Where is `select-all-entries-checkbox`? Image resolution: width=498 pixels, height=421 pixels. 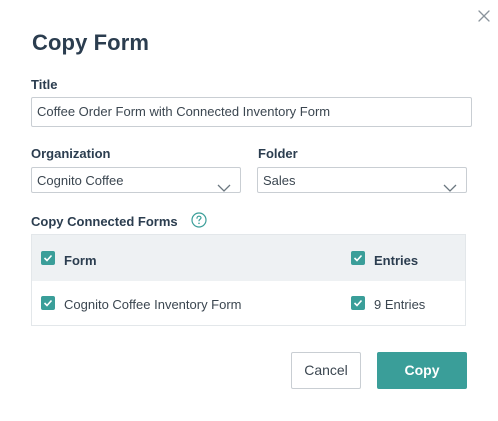
select-all-entries-checkbox is located at coordinates (358, 258).